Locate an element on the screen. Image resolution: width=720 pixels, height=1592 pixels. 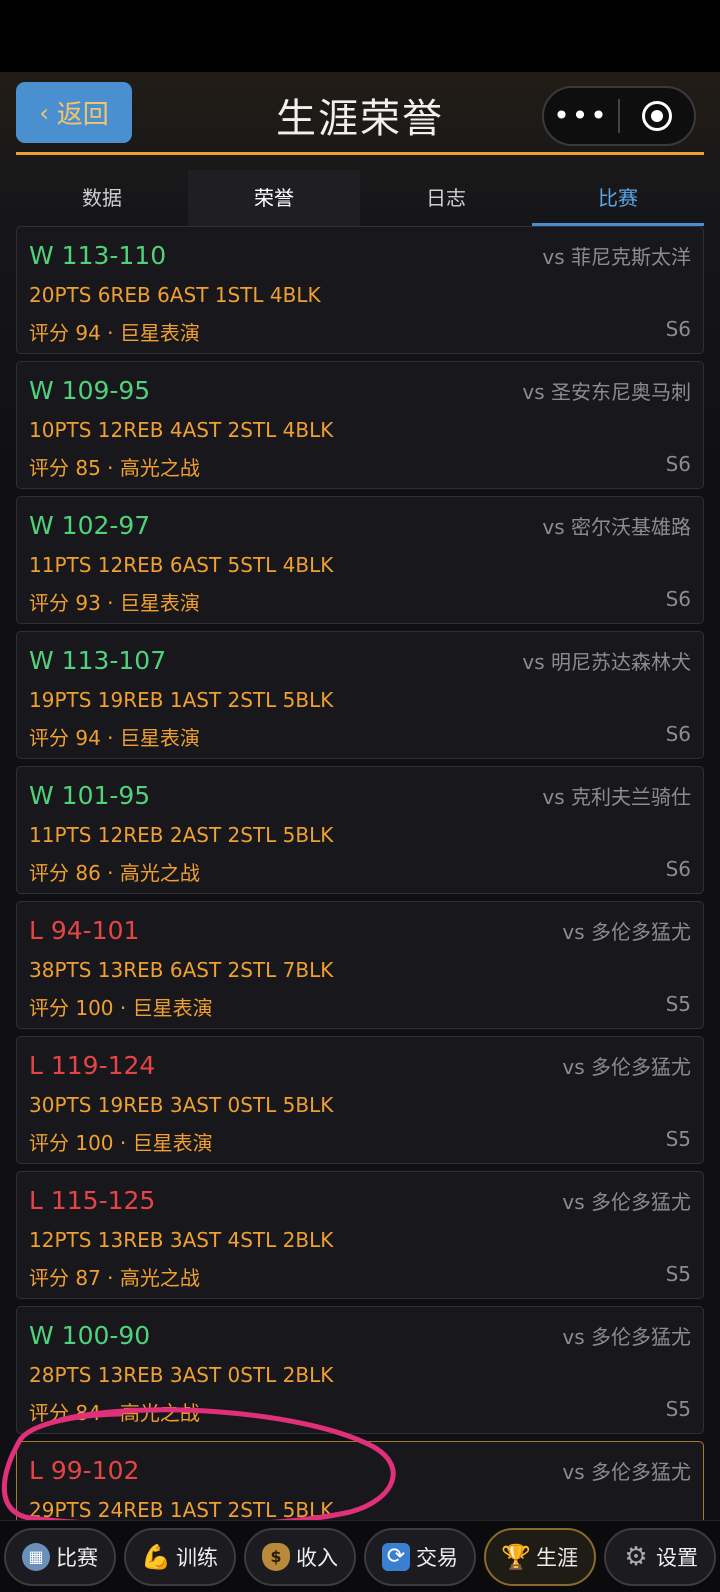
game-score: L 99-102 is located at coordinates (84, 1470).